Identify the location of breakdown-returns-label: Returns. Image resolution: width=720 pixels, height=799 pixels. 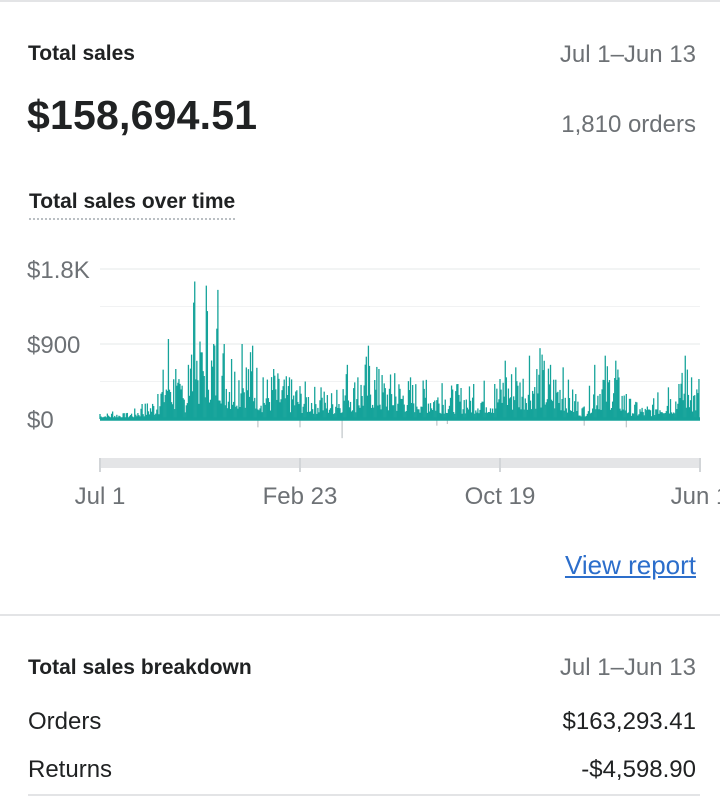
(70, 769).